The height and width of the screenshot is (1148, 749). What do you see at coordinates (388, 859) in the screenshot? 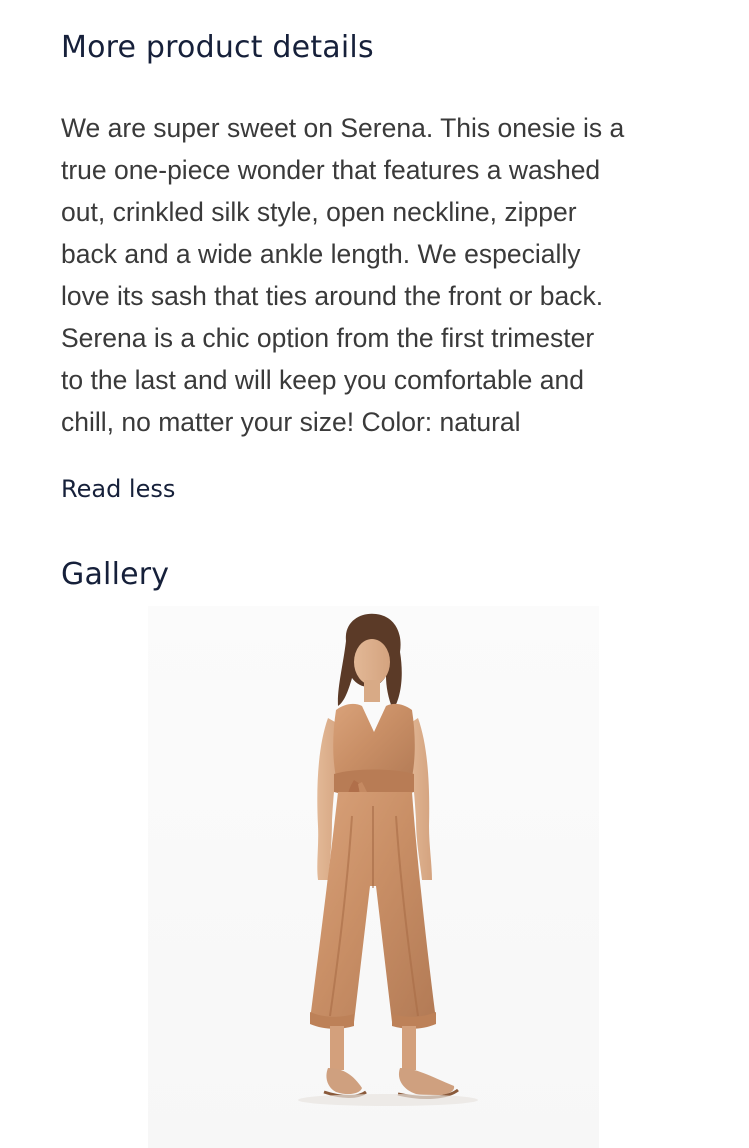
I see `model-photo` at bounding box center [388, 859].